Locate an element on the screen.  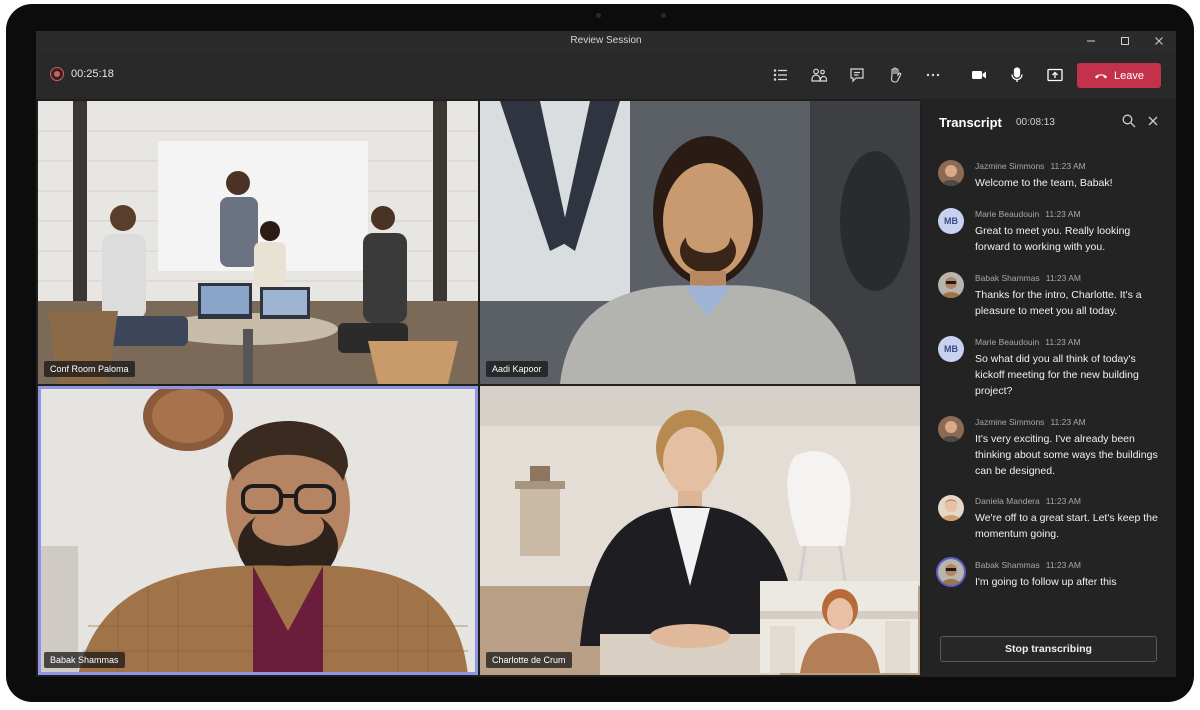
close-transcript-button is located at coordinates (1153, 121).